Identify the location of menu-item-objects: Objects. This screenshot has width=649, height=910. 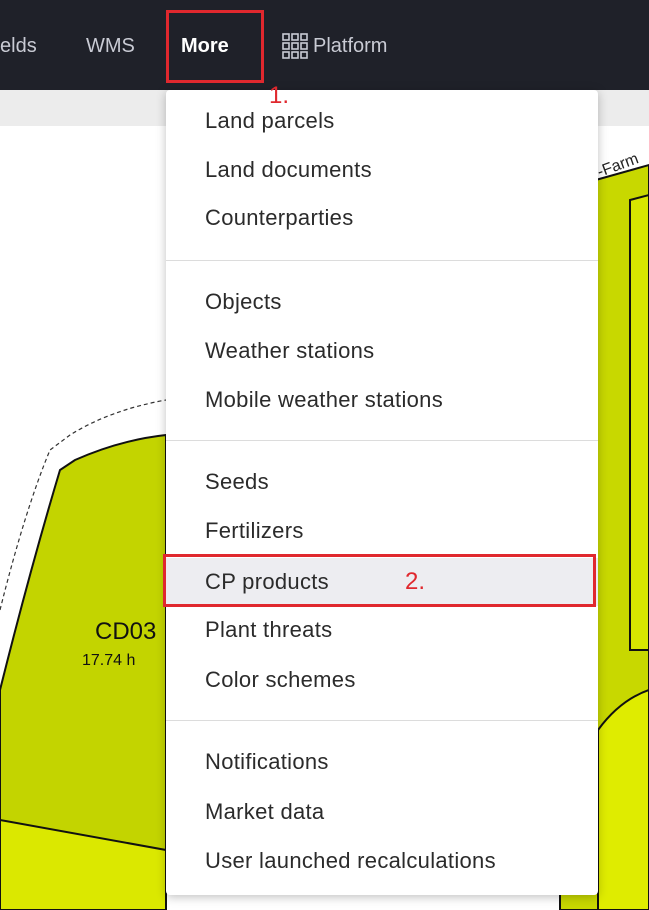
(382, 302).